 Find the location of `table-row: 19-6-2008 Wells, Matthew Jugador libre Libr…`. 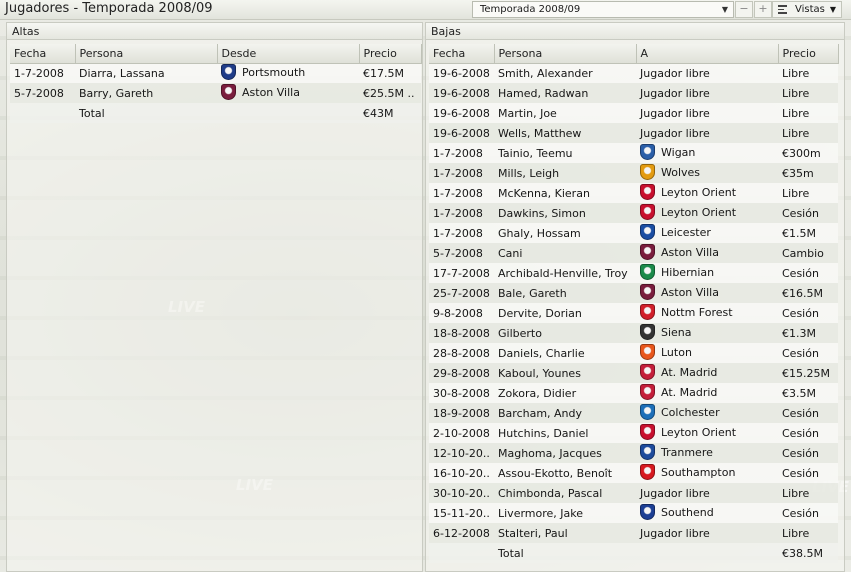

table-row: 19-6-2008 Wells, Matthew Jugador libre Libr… is located at coordinates (633, 133).